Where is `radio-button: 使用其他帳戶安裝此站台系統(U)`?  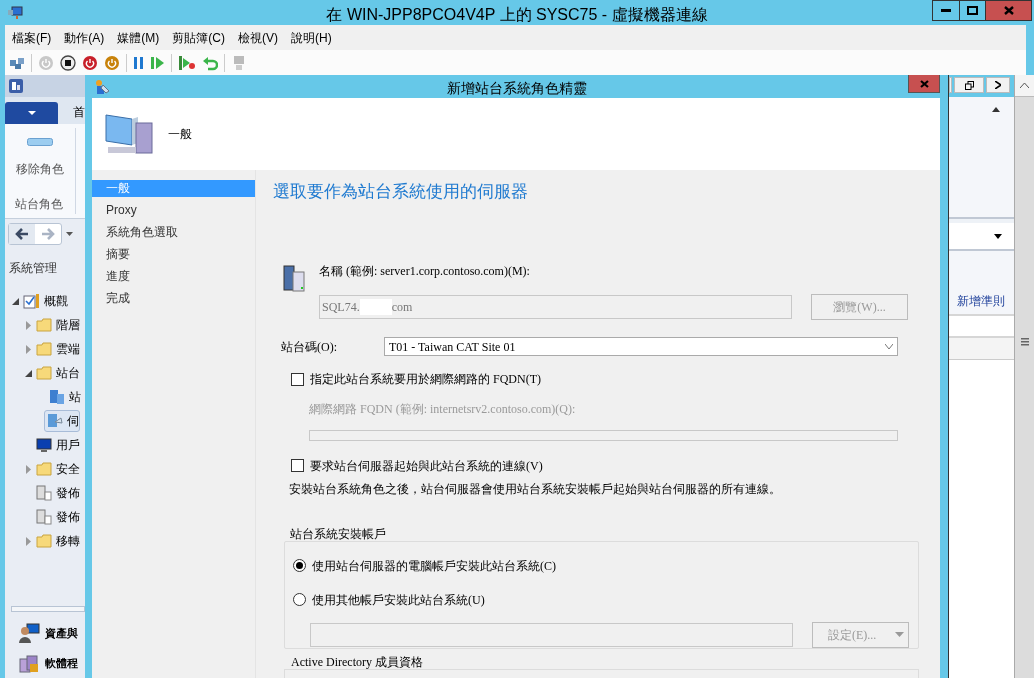
radio-button: 使用其他帳戶安裝此站台系統(U) is located at coordinates (605, 599).